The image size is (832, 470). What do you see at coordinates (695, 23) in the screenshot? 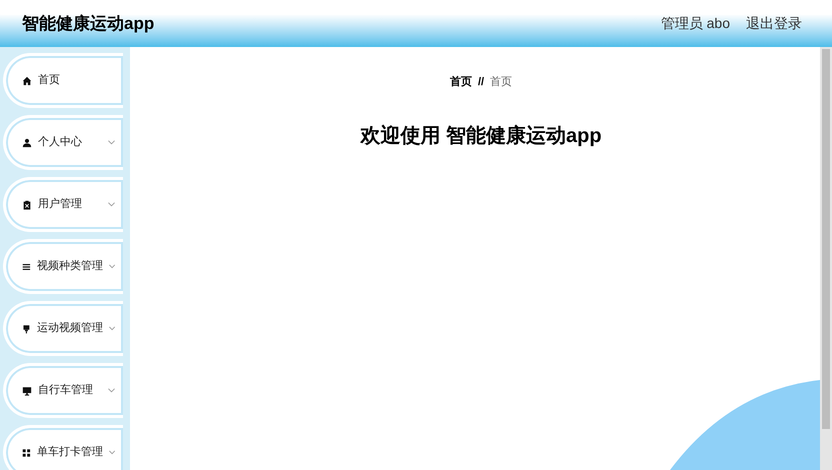
I see `user-label: 管理员 abo` at bounding box center [695, 23].